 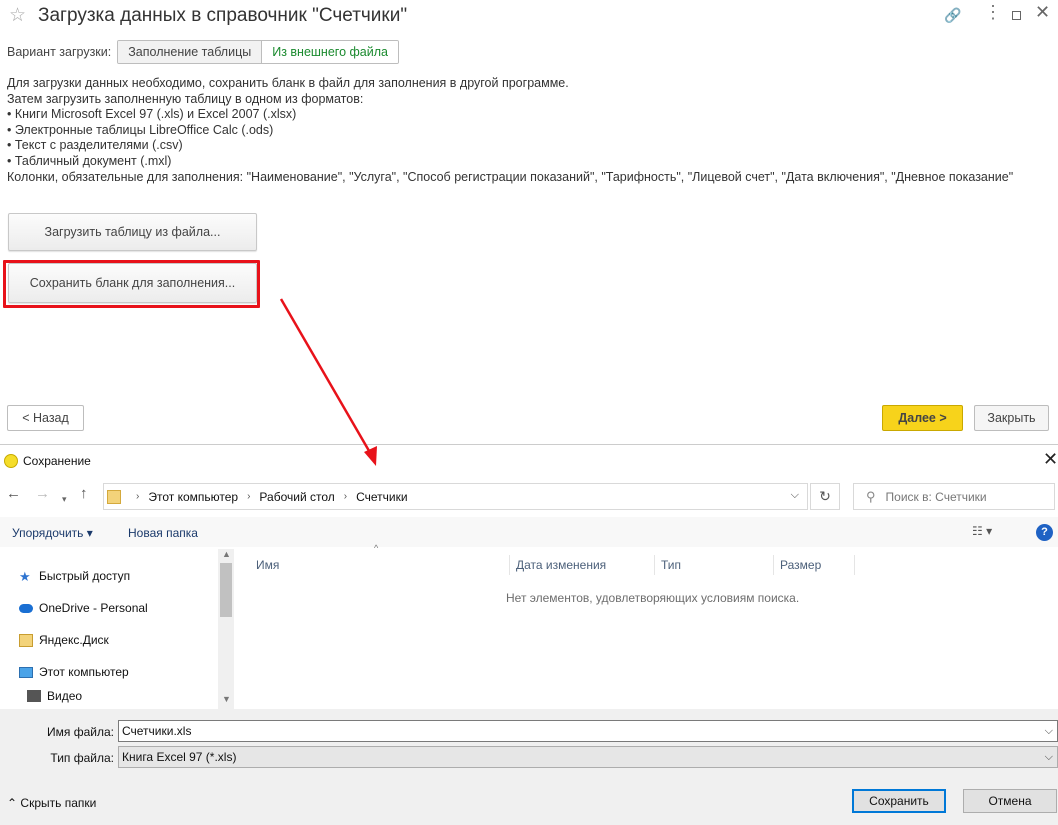 What do you see at coordinates (376, 548) in the screenshot?
I see `sort-indicator-icon: ^` at bounding box center [376, 548].